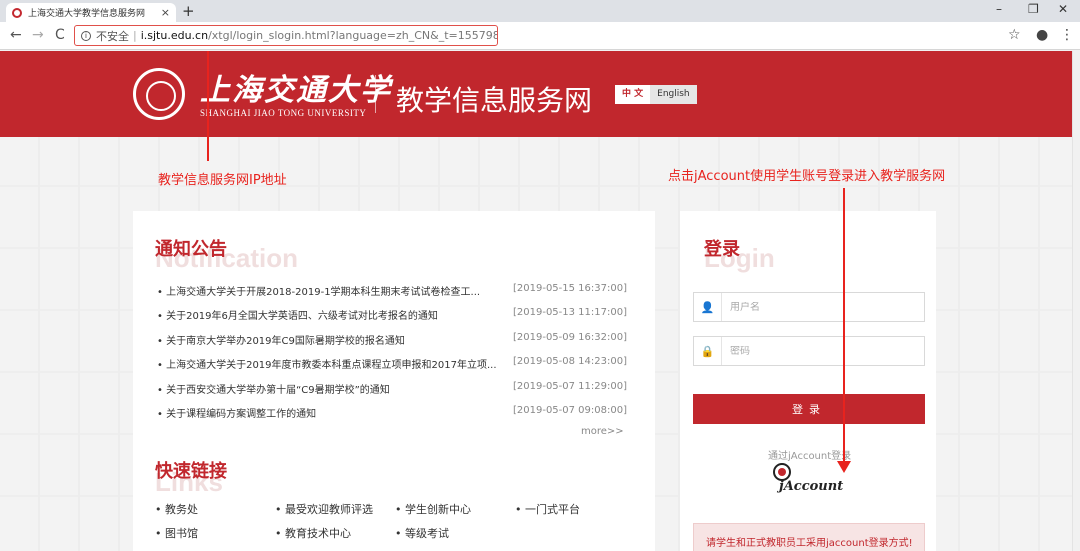  Describe the element at coordinates (569, 313) in the screenshot. I see `notice-date: [2019-05-13 11:17:00]` at that location.